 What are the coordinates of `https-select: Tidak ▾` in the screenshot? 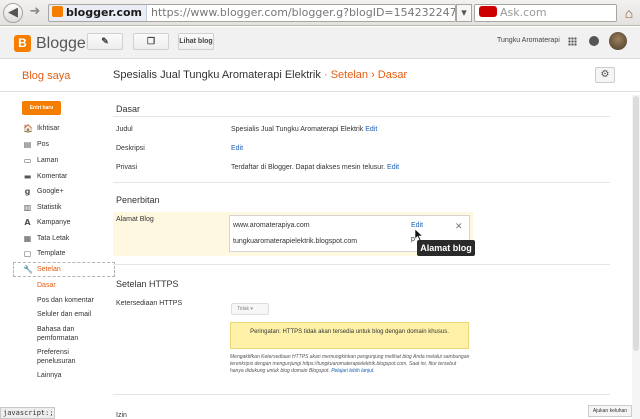 It's located at (250, 309).